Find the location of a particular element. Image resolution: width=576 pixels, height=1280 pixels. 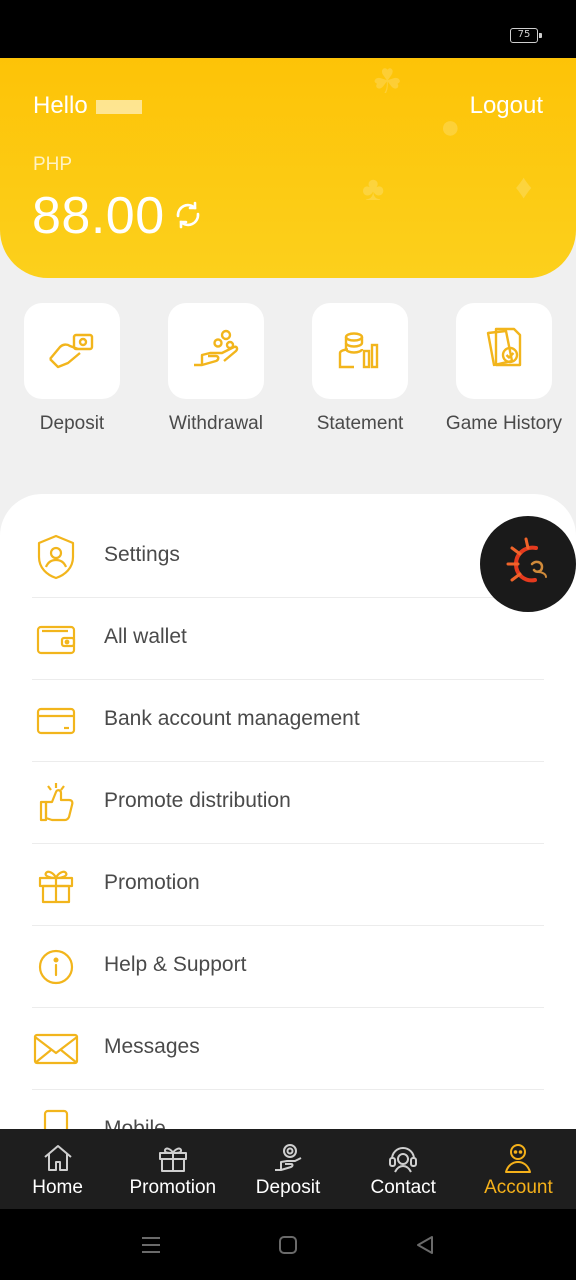

deposit-icon is located at coordinates (288, 1157).